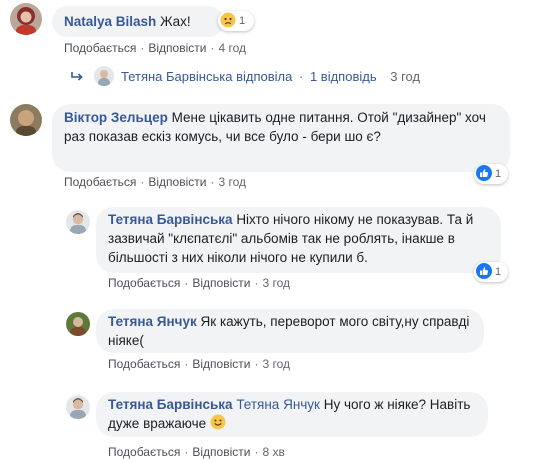 Image resolution: width=543 pixels, height=462 pixels. What do you see at coordinates (278, 404) in the screenshot?
I see `comment-mention: Тетяна Янчук` at bounding box center [278, 404].